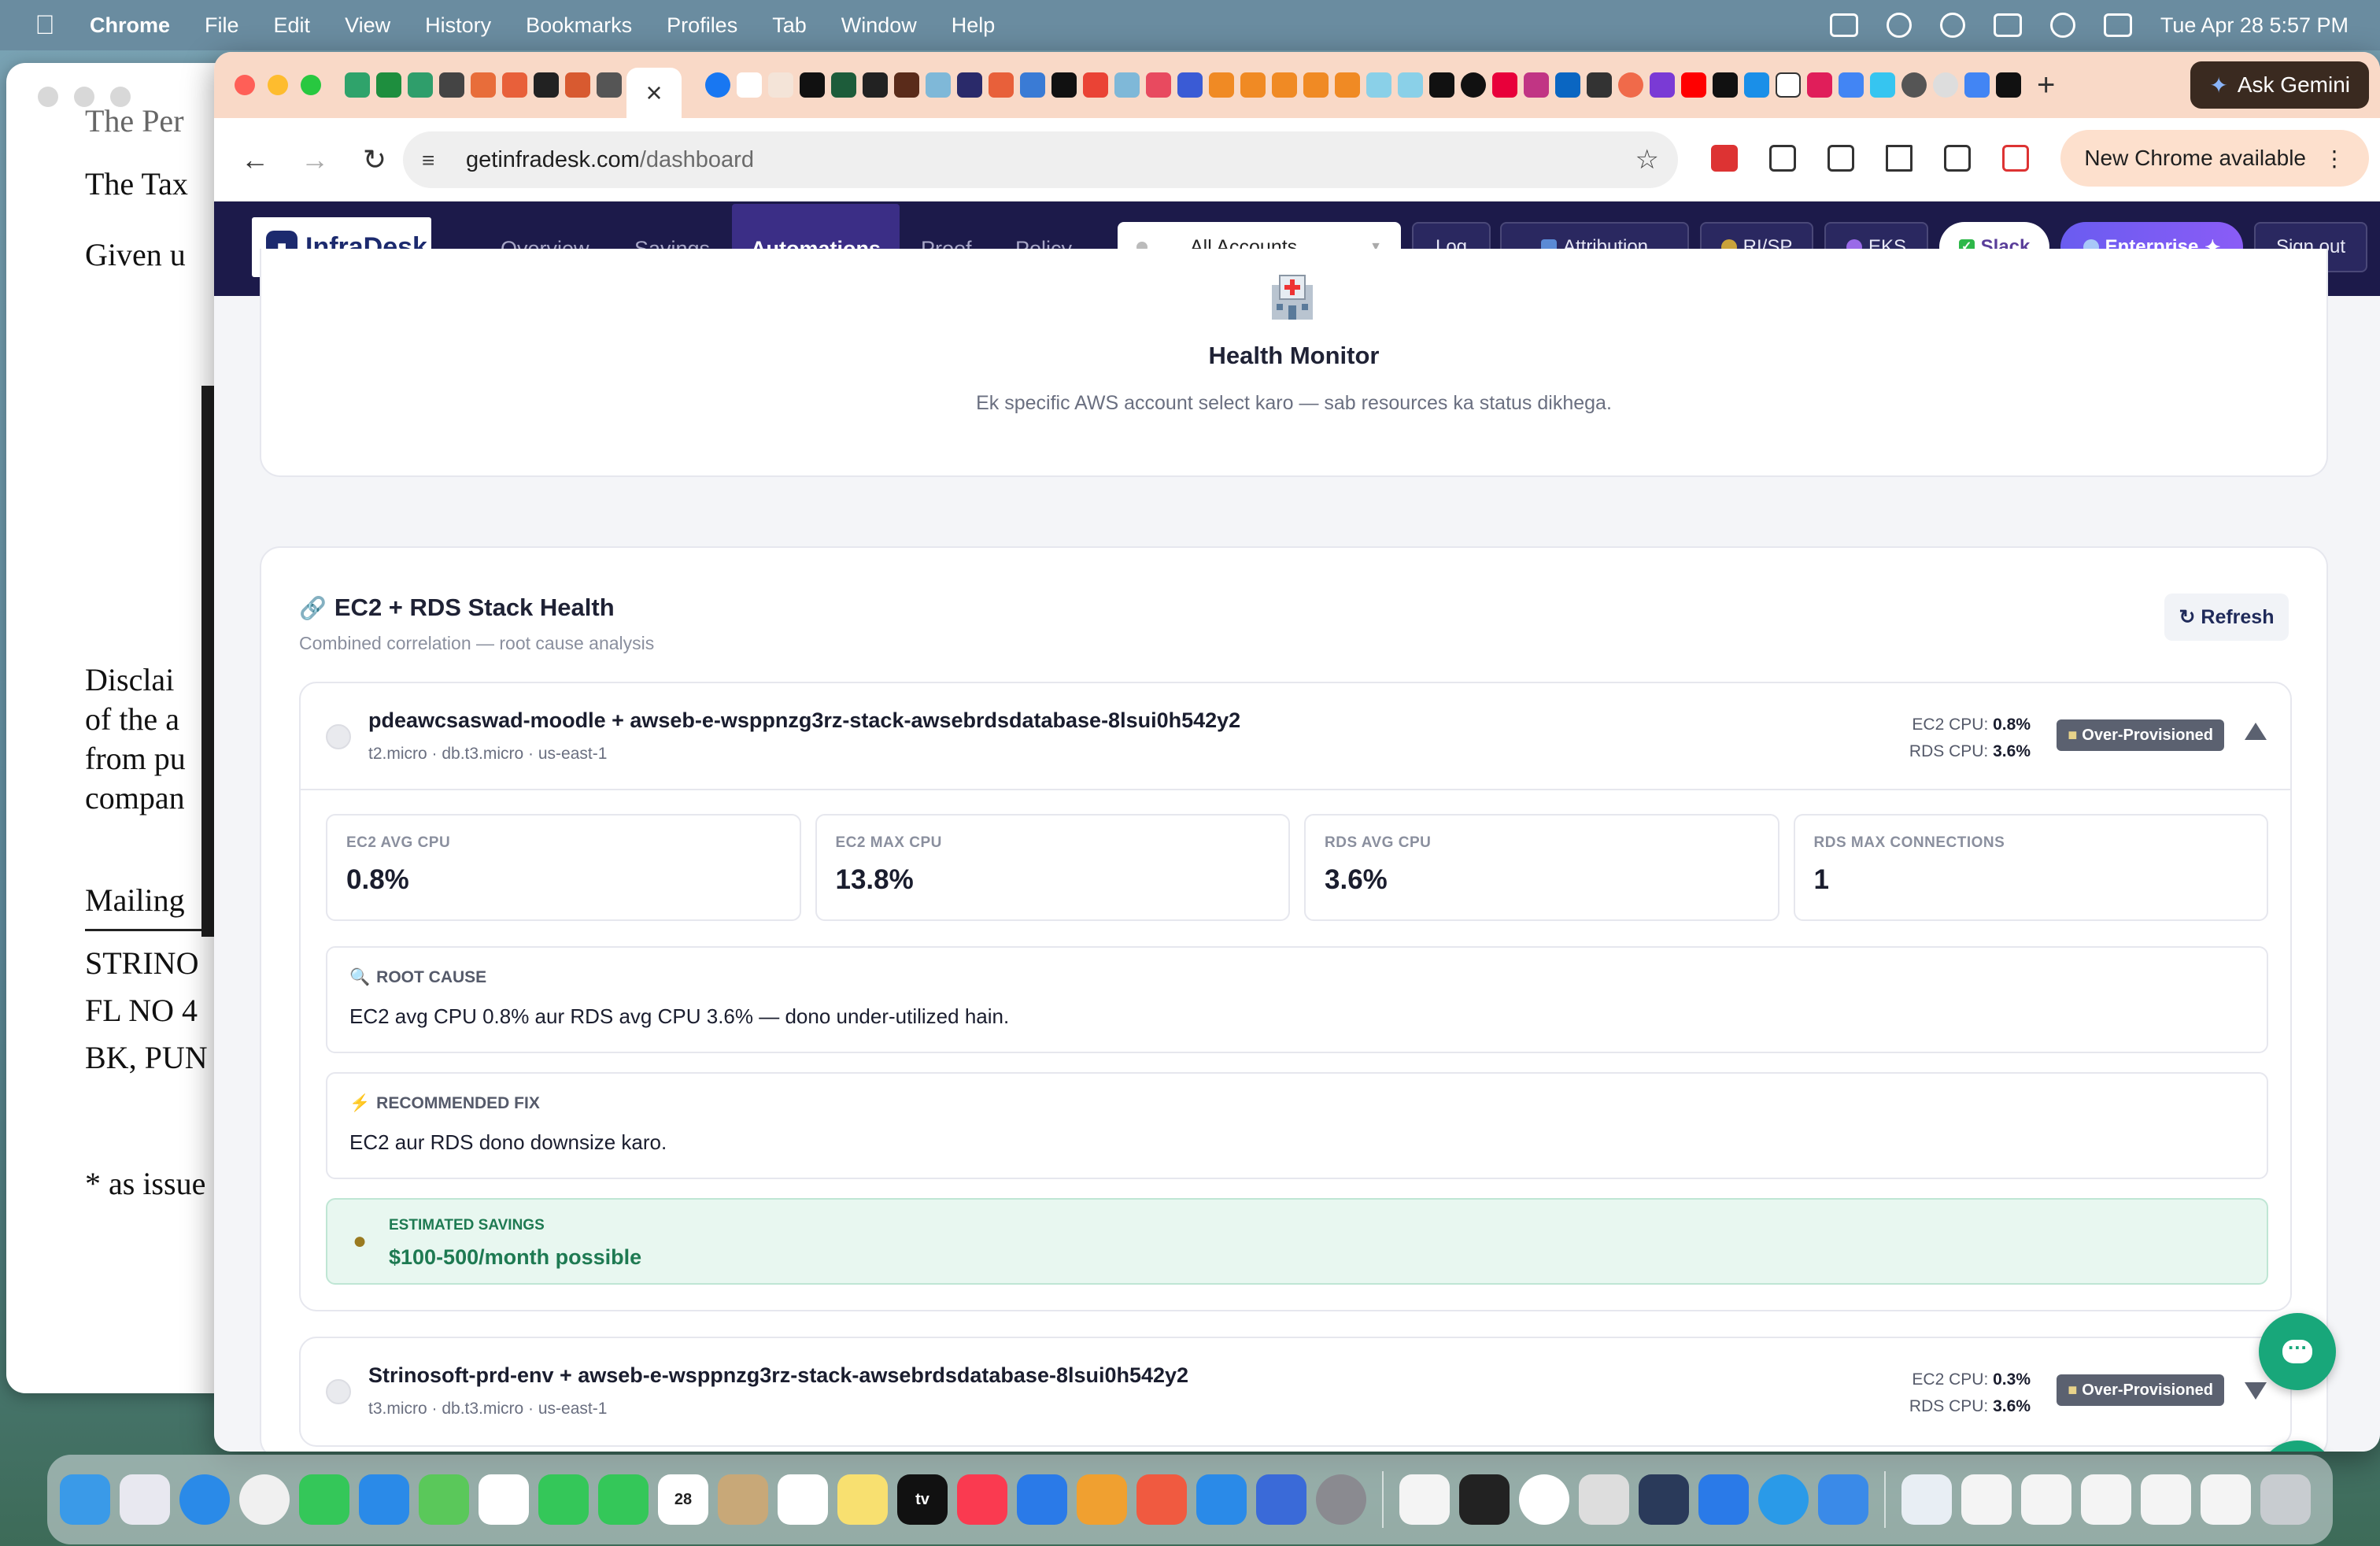 This screenshot has width=2380, height=1546. I want to click on menu-tab: Tab, so click(789, 26).